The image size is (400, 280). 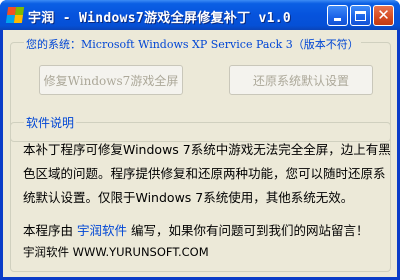 What do you see at coordinates (116, 252) in the screenshot?
I see `website-line: 宇润软件 WWW.YURUNSOFT.COM` at bounding box center [116, 252].